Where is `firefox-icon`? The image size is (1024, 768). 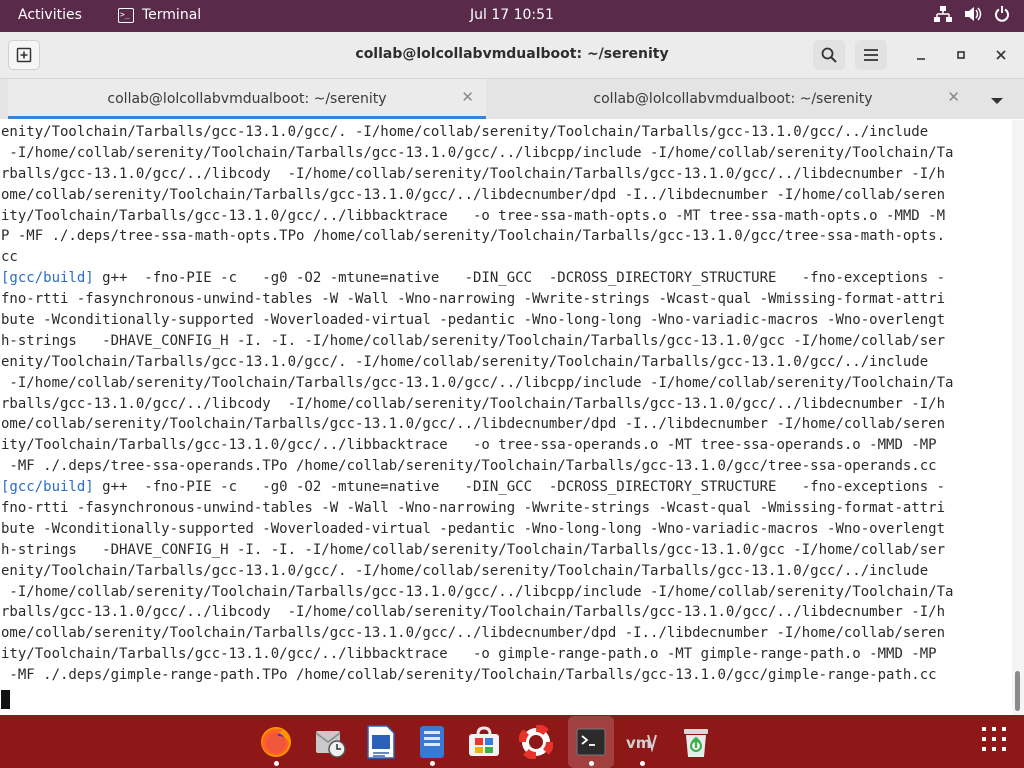
firefox-icon is located at coordinates (276, 742).